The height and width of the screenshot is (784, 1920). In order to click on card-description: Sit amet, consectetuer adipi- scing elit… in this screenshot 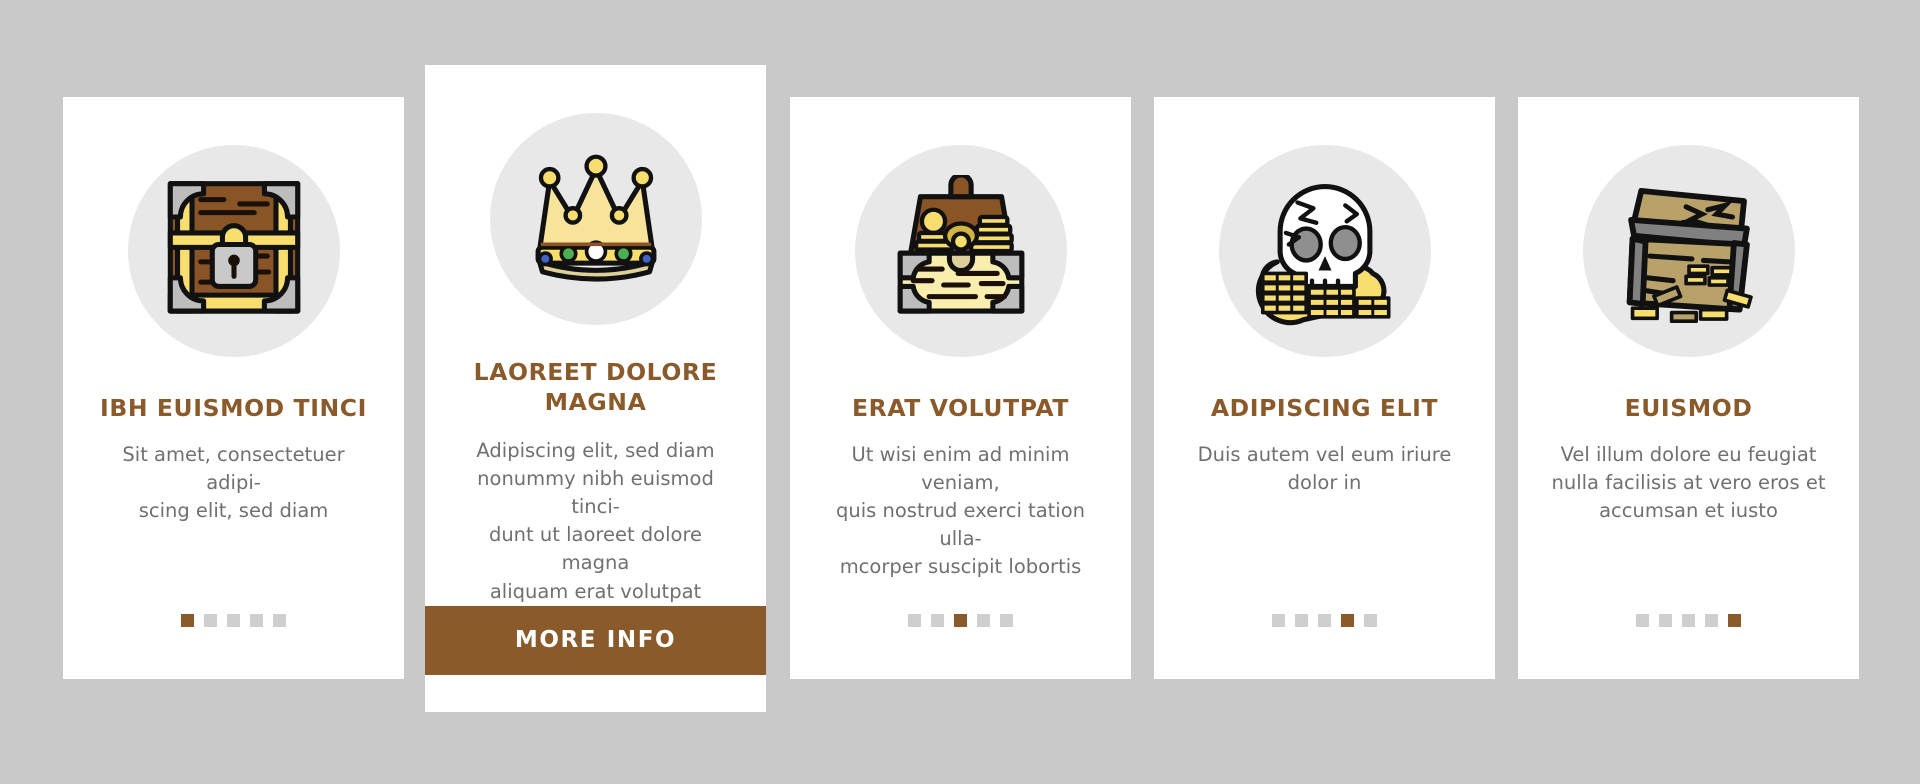, I will do `click(233, 483)`.